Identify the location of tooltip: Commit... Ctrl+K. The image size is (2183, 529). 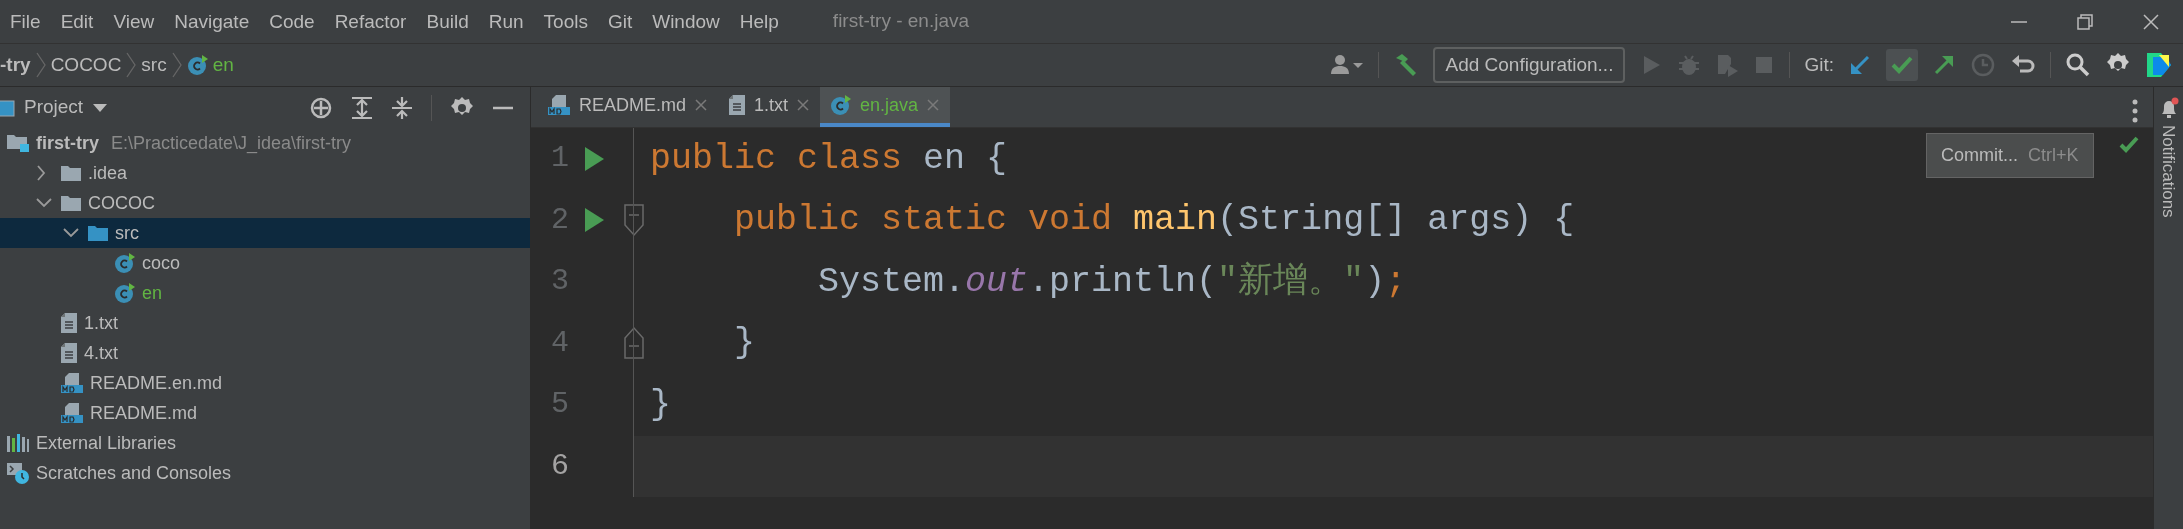
(2010, 155).